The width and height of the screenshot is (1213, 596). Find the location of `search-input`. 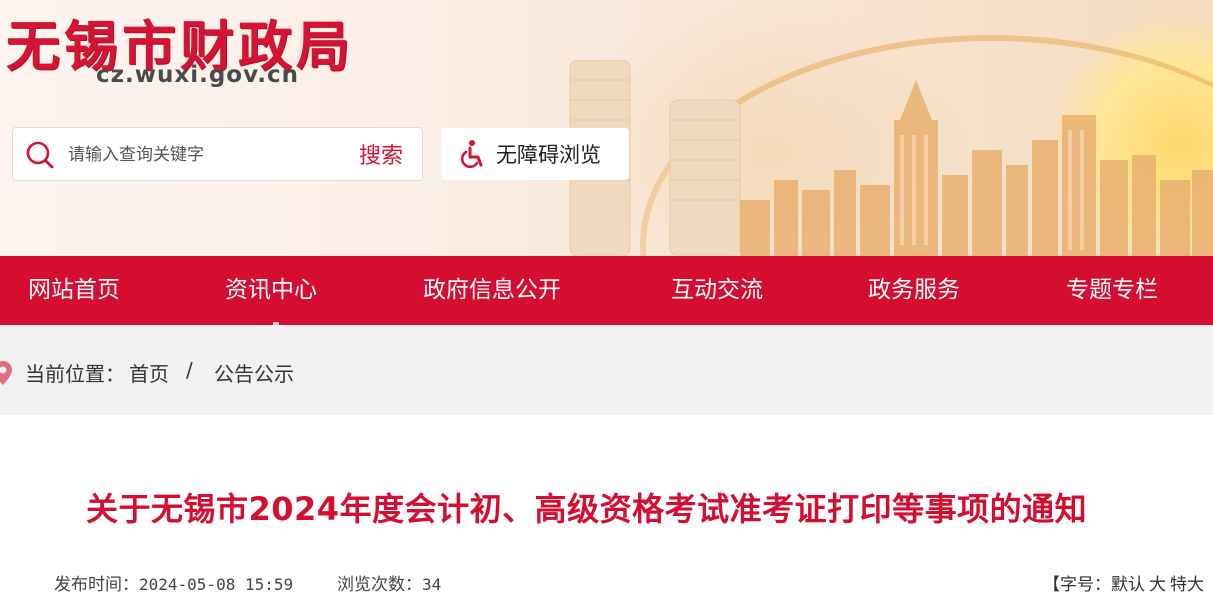

search-input is located at coordinates (198, 155).